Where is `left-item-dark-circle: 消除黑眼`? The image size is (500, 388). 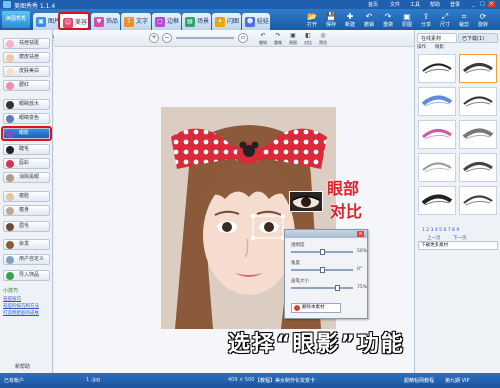 left-item-dark-circle: 消除黑眼 is located at coordinates (26, 177).